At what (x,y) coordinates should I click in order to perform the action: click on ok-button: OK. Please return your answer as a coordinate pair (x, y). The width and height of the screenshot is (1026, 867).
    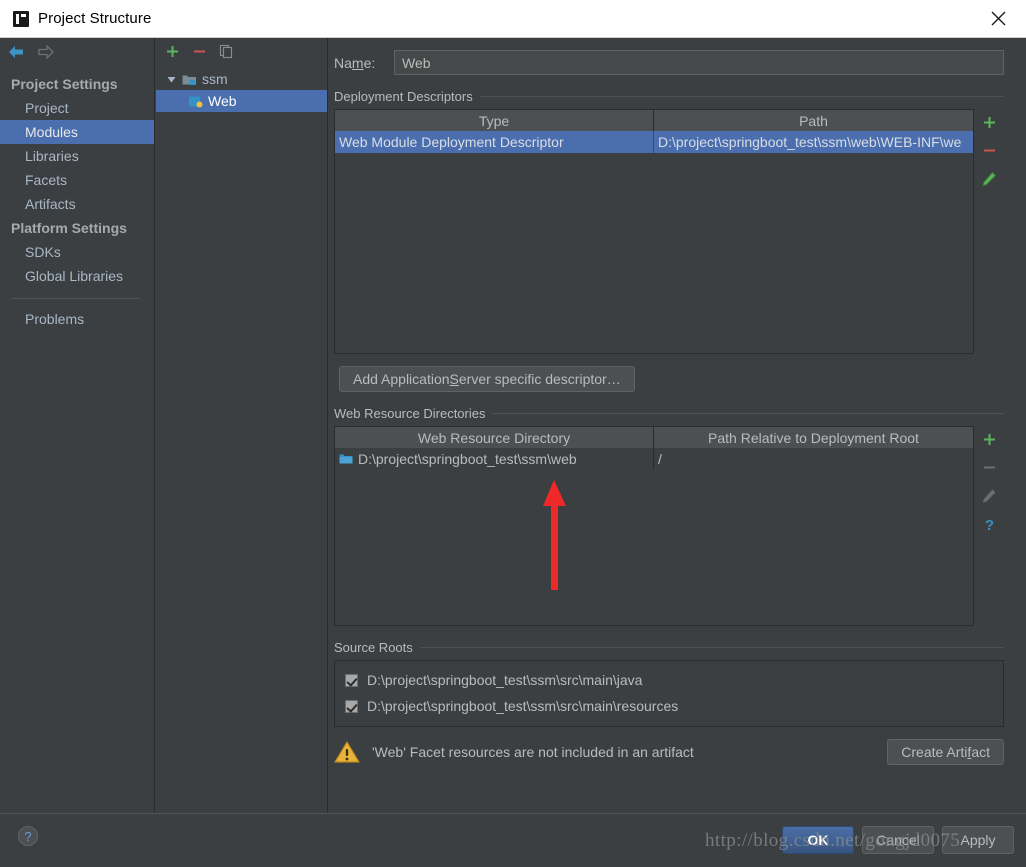
    Looking at the image, I should click on (818, 840).